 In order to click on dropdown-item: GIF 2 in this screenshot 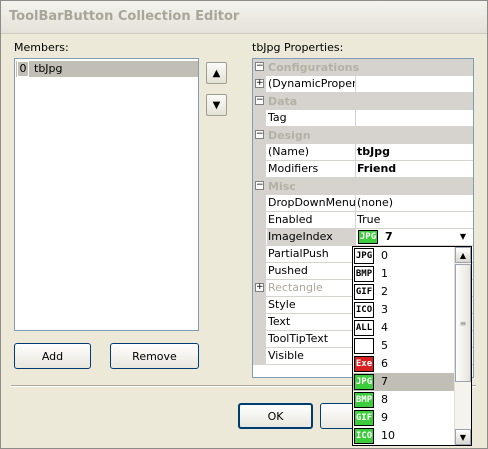, I will do `click(404, 292)`.